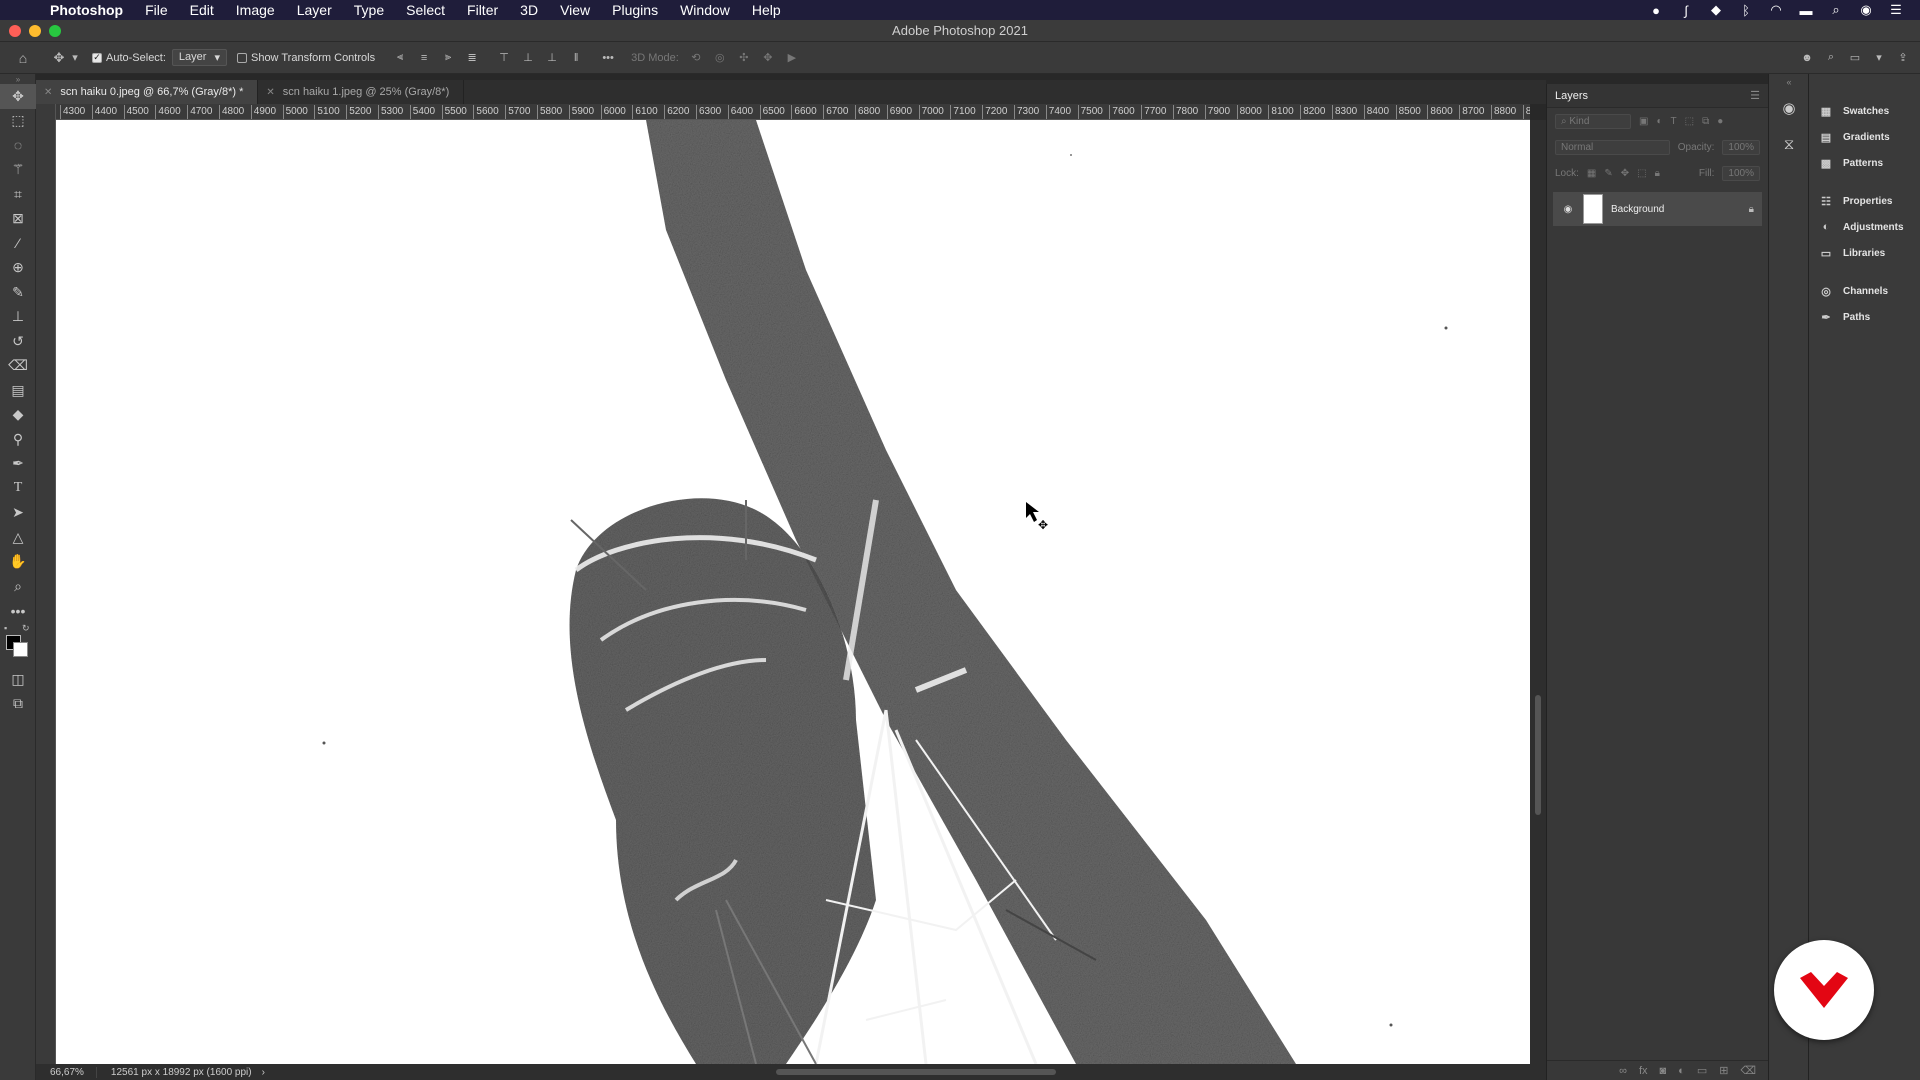  Describe the element at coordinates (18, 170) in the screenshot. I see `magic-wand-icon: ⚚` at that location.